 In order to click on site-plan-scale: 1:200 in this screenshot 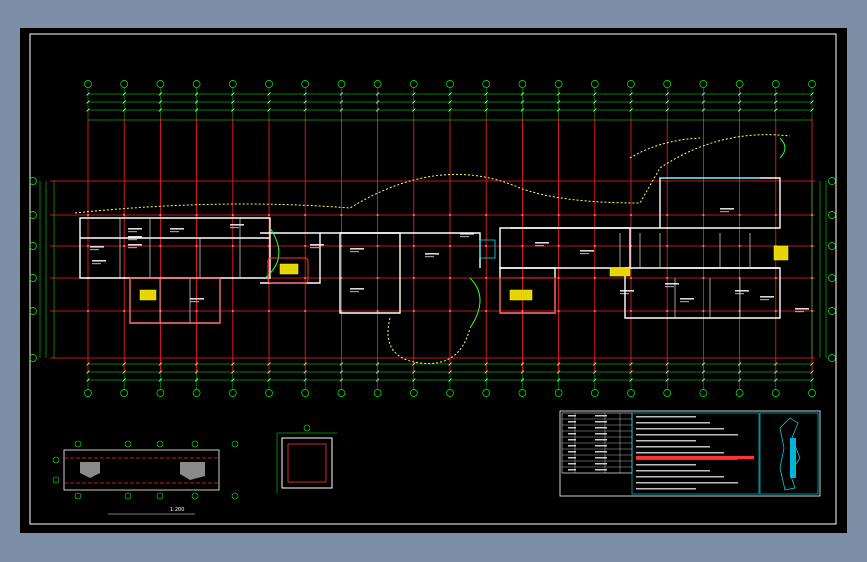, I will do `click(177, 510)`.